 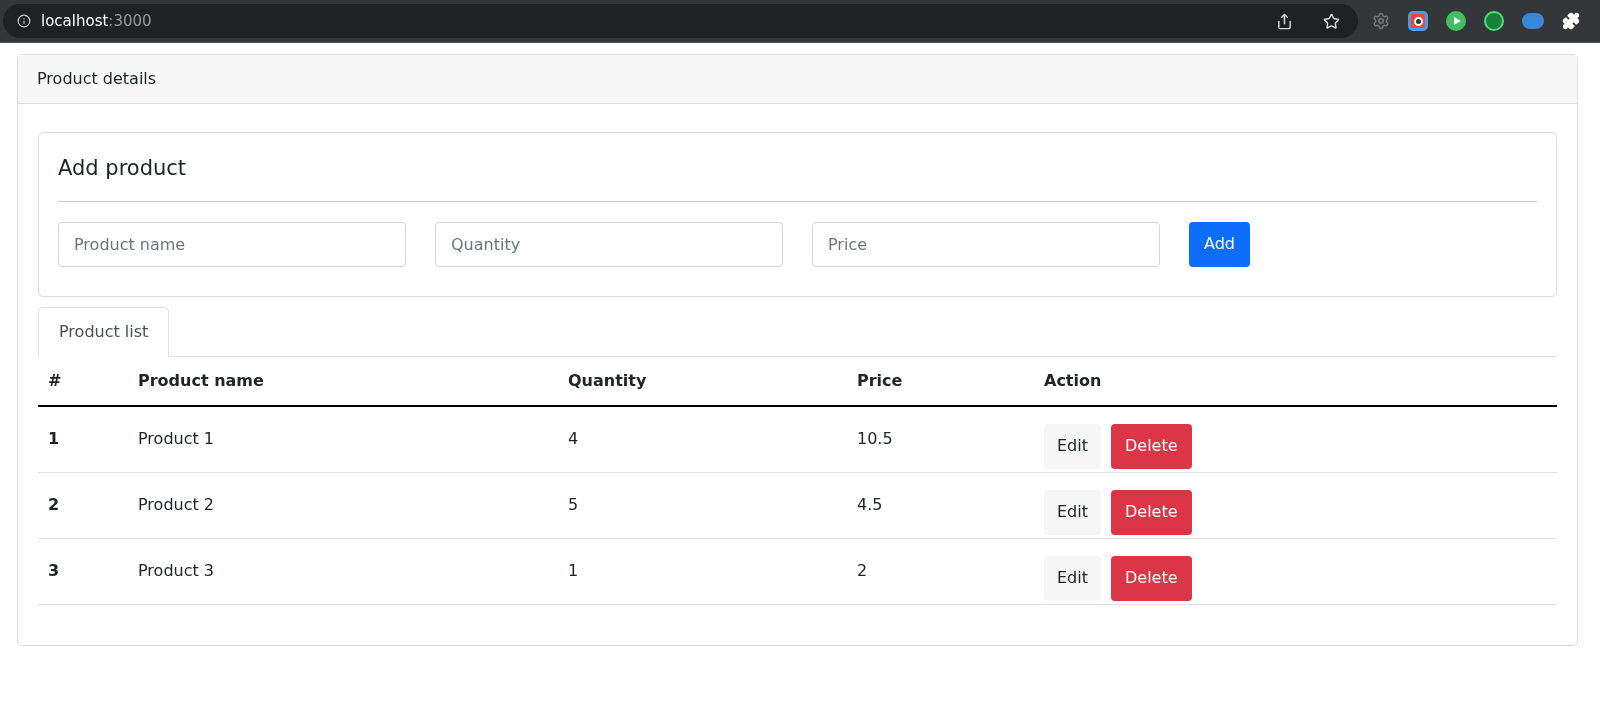 What do you see at coordinates (96, 21) in the screenshot?
I see `url-text: localhost:3000` at bounding box center [96, 21].